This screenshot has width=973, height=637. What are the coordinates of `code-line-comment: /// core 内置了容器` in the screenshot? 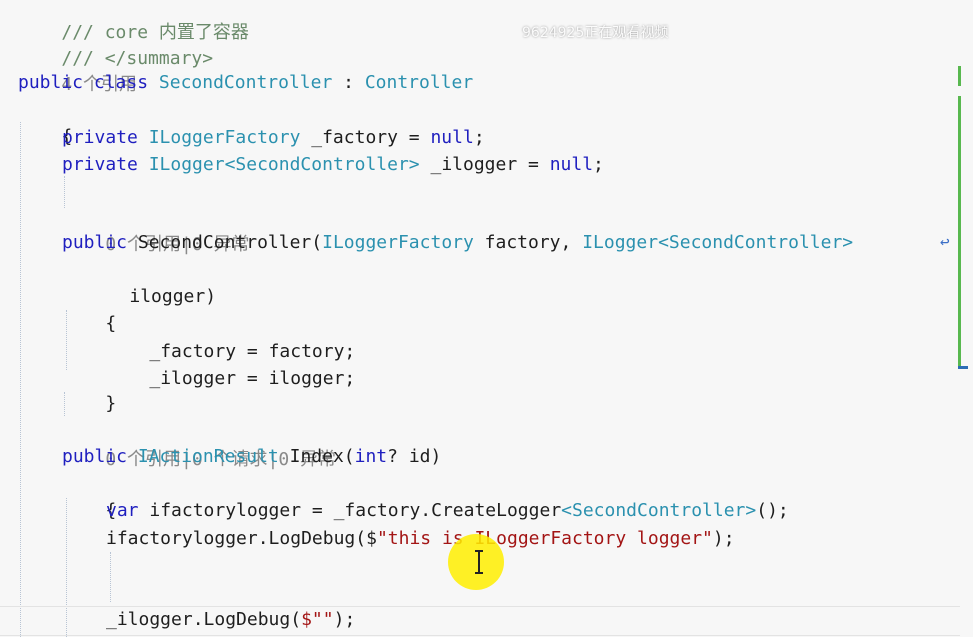 It's located at (133, 21).